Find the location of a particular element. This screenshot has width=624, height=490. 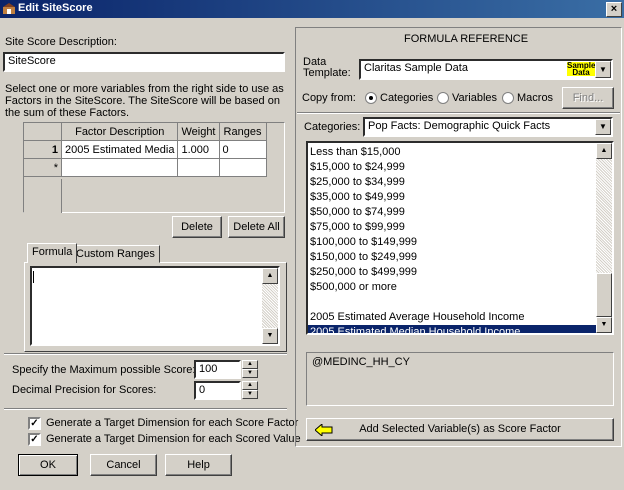

variable-code: @MEDINC_HH_CY is located at coordinates (361, 362).